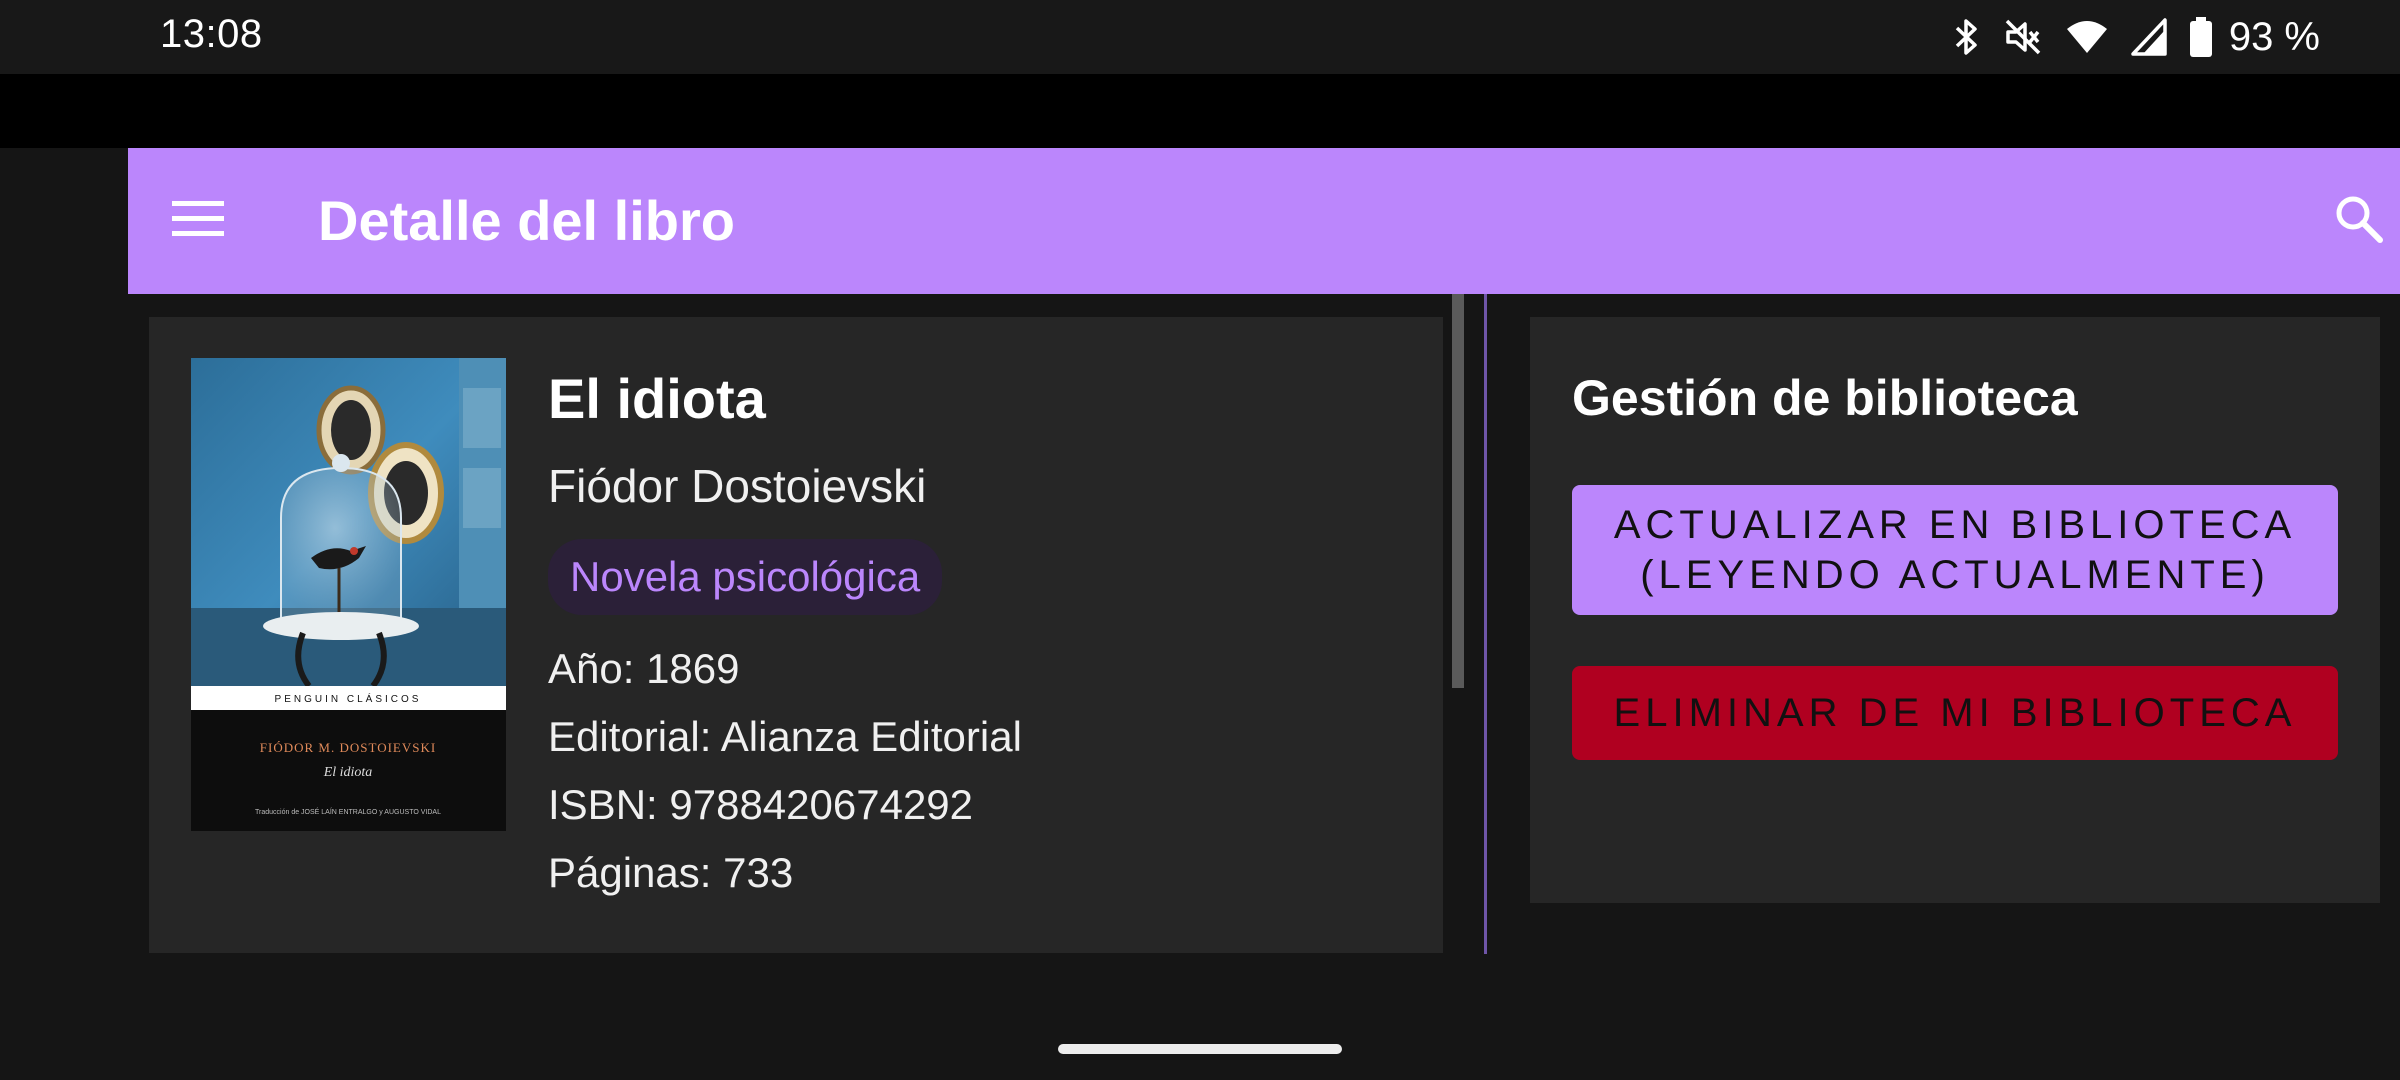  Describe the element at coordinates (1825, 398) in the screenshot. I see `library-management-title: Gestión de biblioteca` at that location.